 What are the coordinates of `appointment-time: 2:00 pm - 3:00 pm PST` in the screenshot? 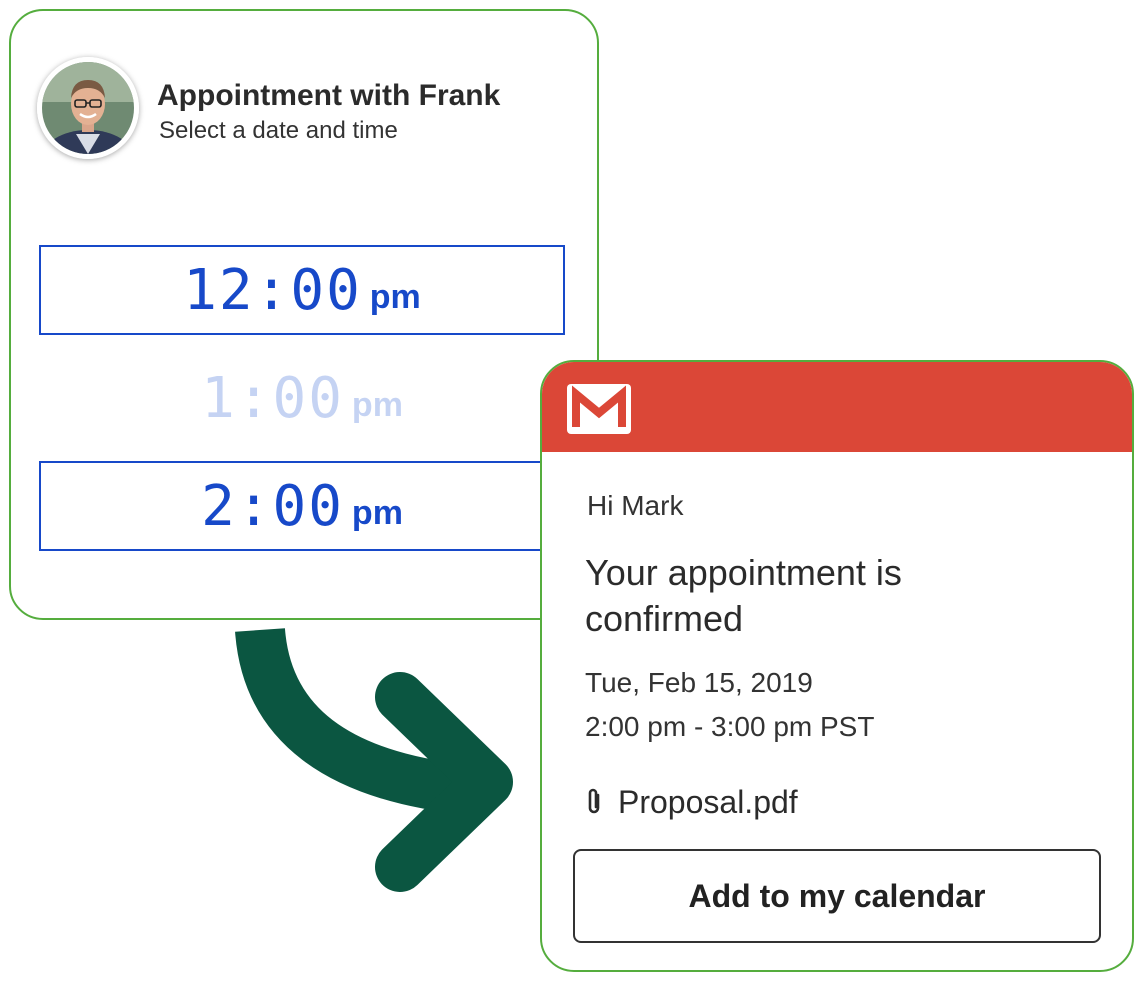 It's located at (730, 726).